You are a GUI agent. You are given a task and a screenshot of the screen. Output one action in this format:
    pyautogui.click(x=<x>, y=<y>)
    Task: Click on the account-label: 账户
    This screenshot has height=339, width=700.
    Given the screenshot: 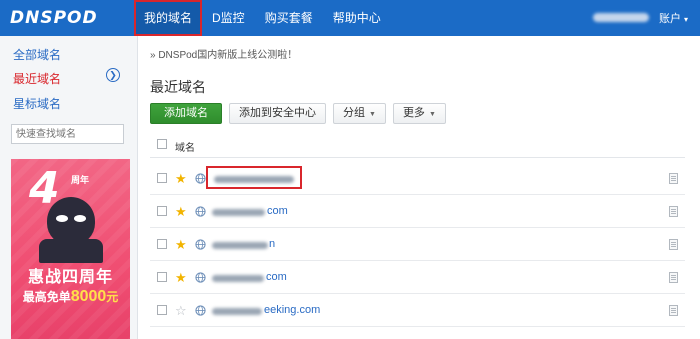 What is the action you would take?
    pyautogui.click(x=670, y=19)
    